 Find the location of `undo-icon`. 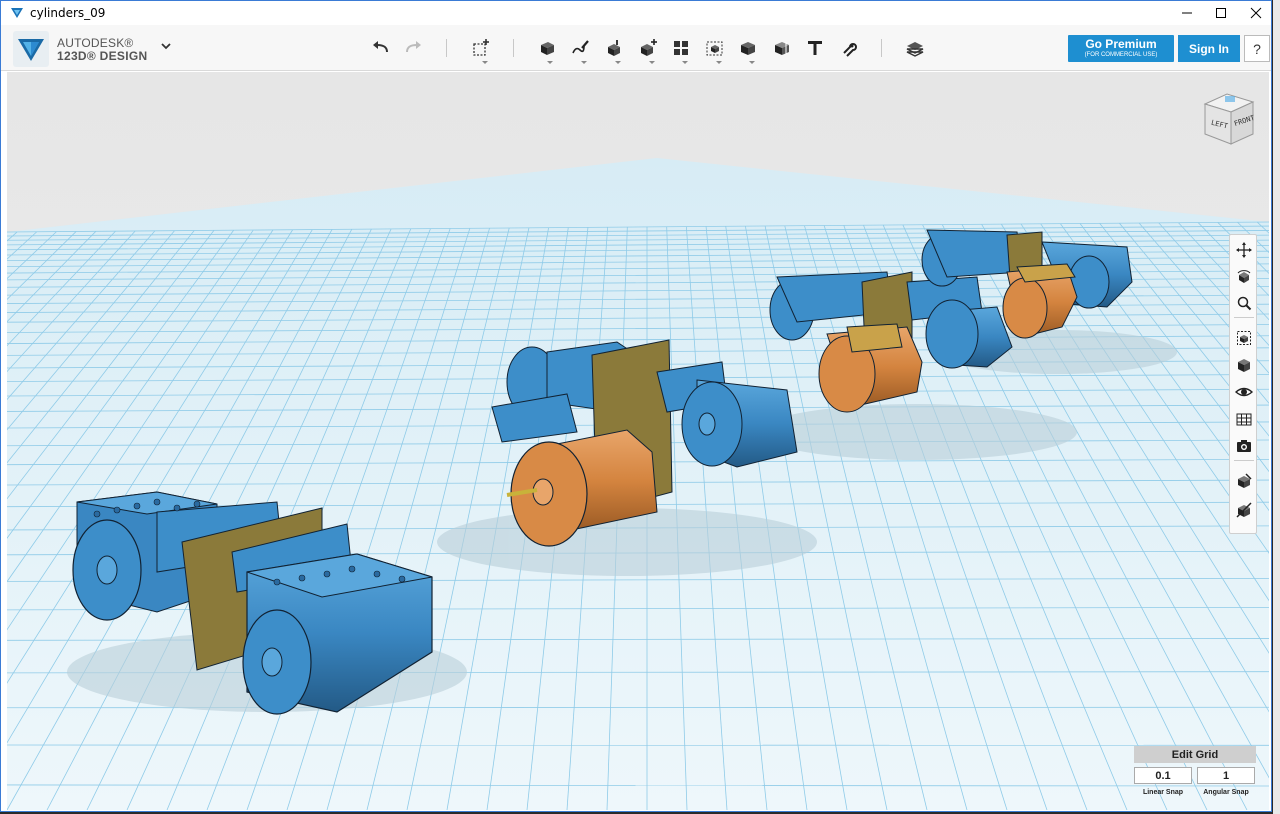

undo-icon is located at coordinates (380, 47).